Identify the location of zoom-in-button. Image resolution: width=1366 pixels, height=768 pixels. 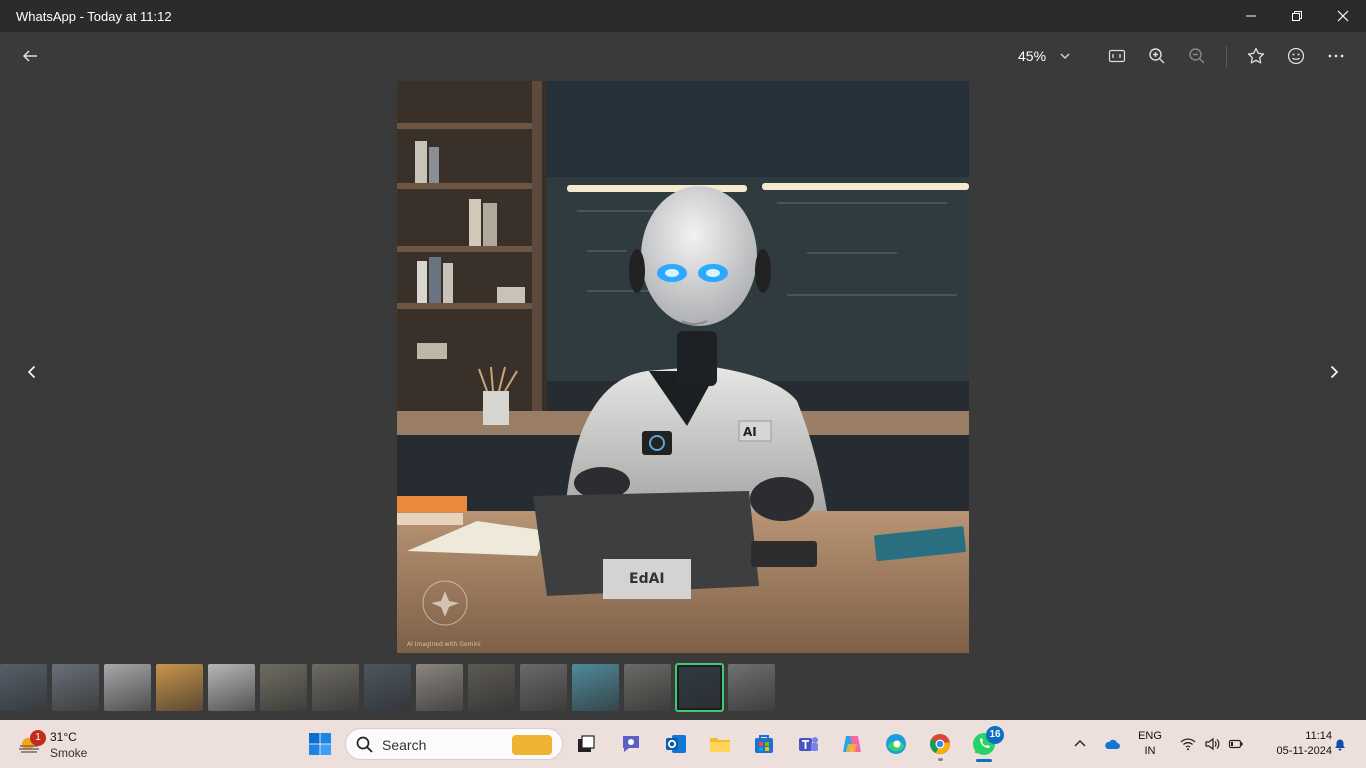
(1157, 56).